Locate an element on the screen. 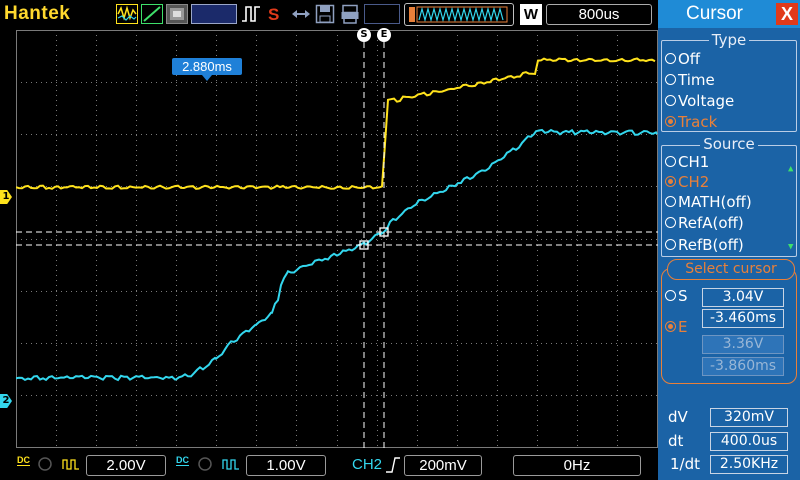 The image size is (800, 480). trigger-slope-icon is located at coordinates (152, 14).